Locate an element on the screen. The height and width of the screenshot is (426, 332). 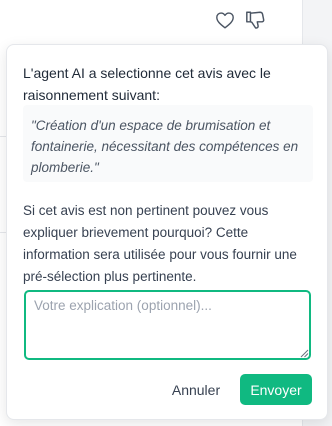
send-button: Envoyer is located at coordinates (276, 389).